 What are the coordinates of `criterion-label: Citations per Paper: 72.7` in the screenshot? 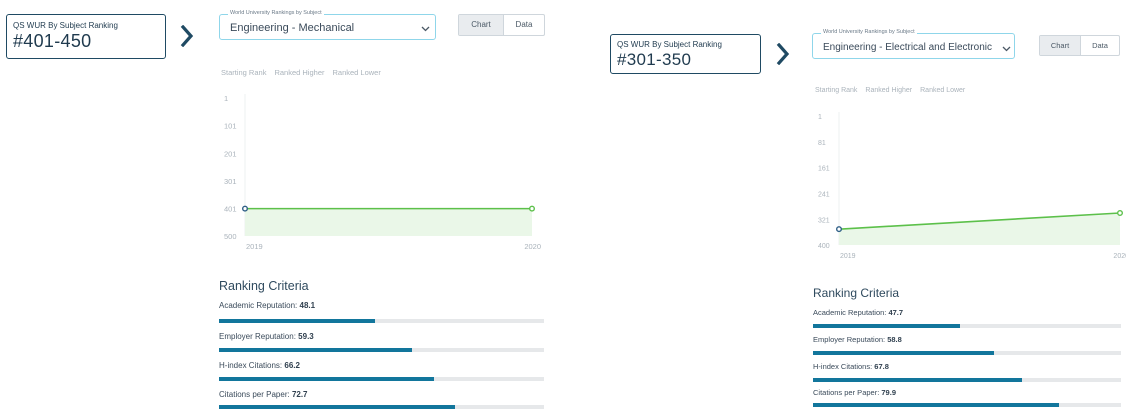 It's located at (263, 394).